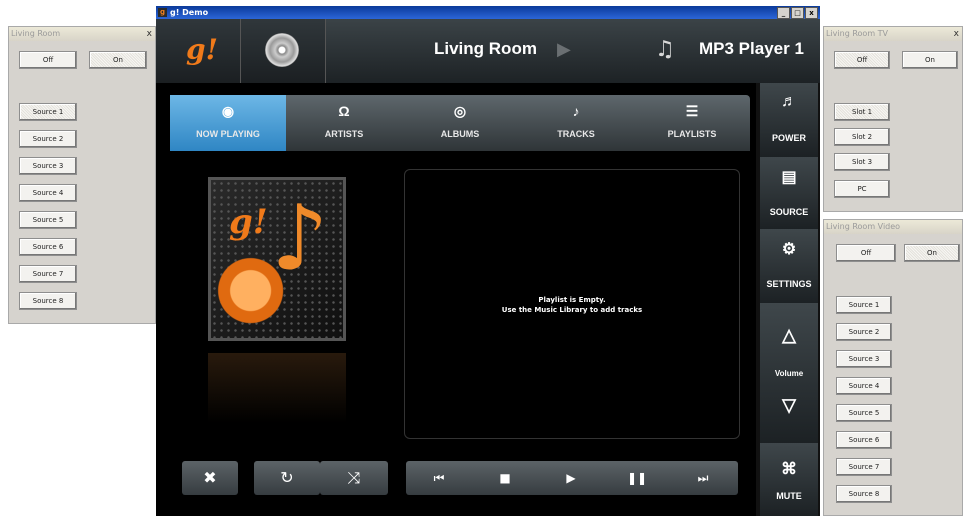  Describe the element at coordinates (576, 123) in the screenshot. I see `tab-tracks: ♪ TRACKS` at that location.